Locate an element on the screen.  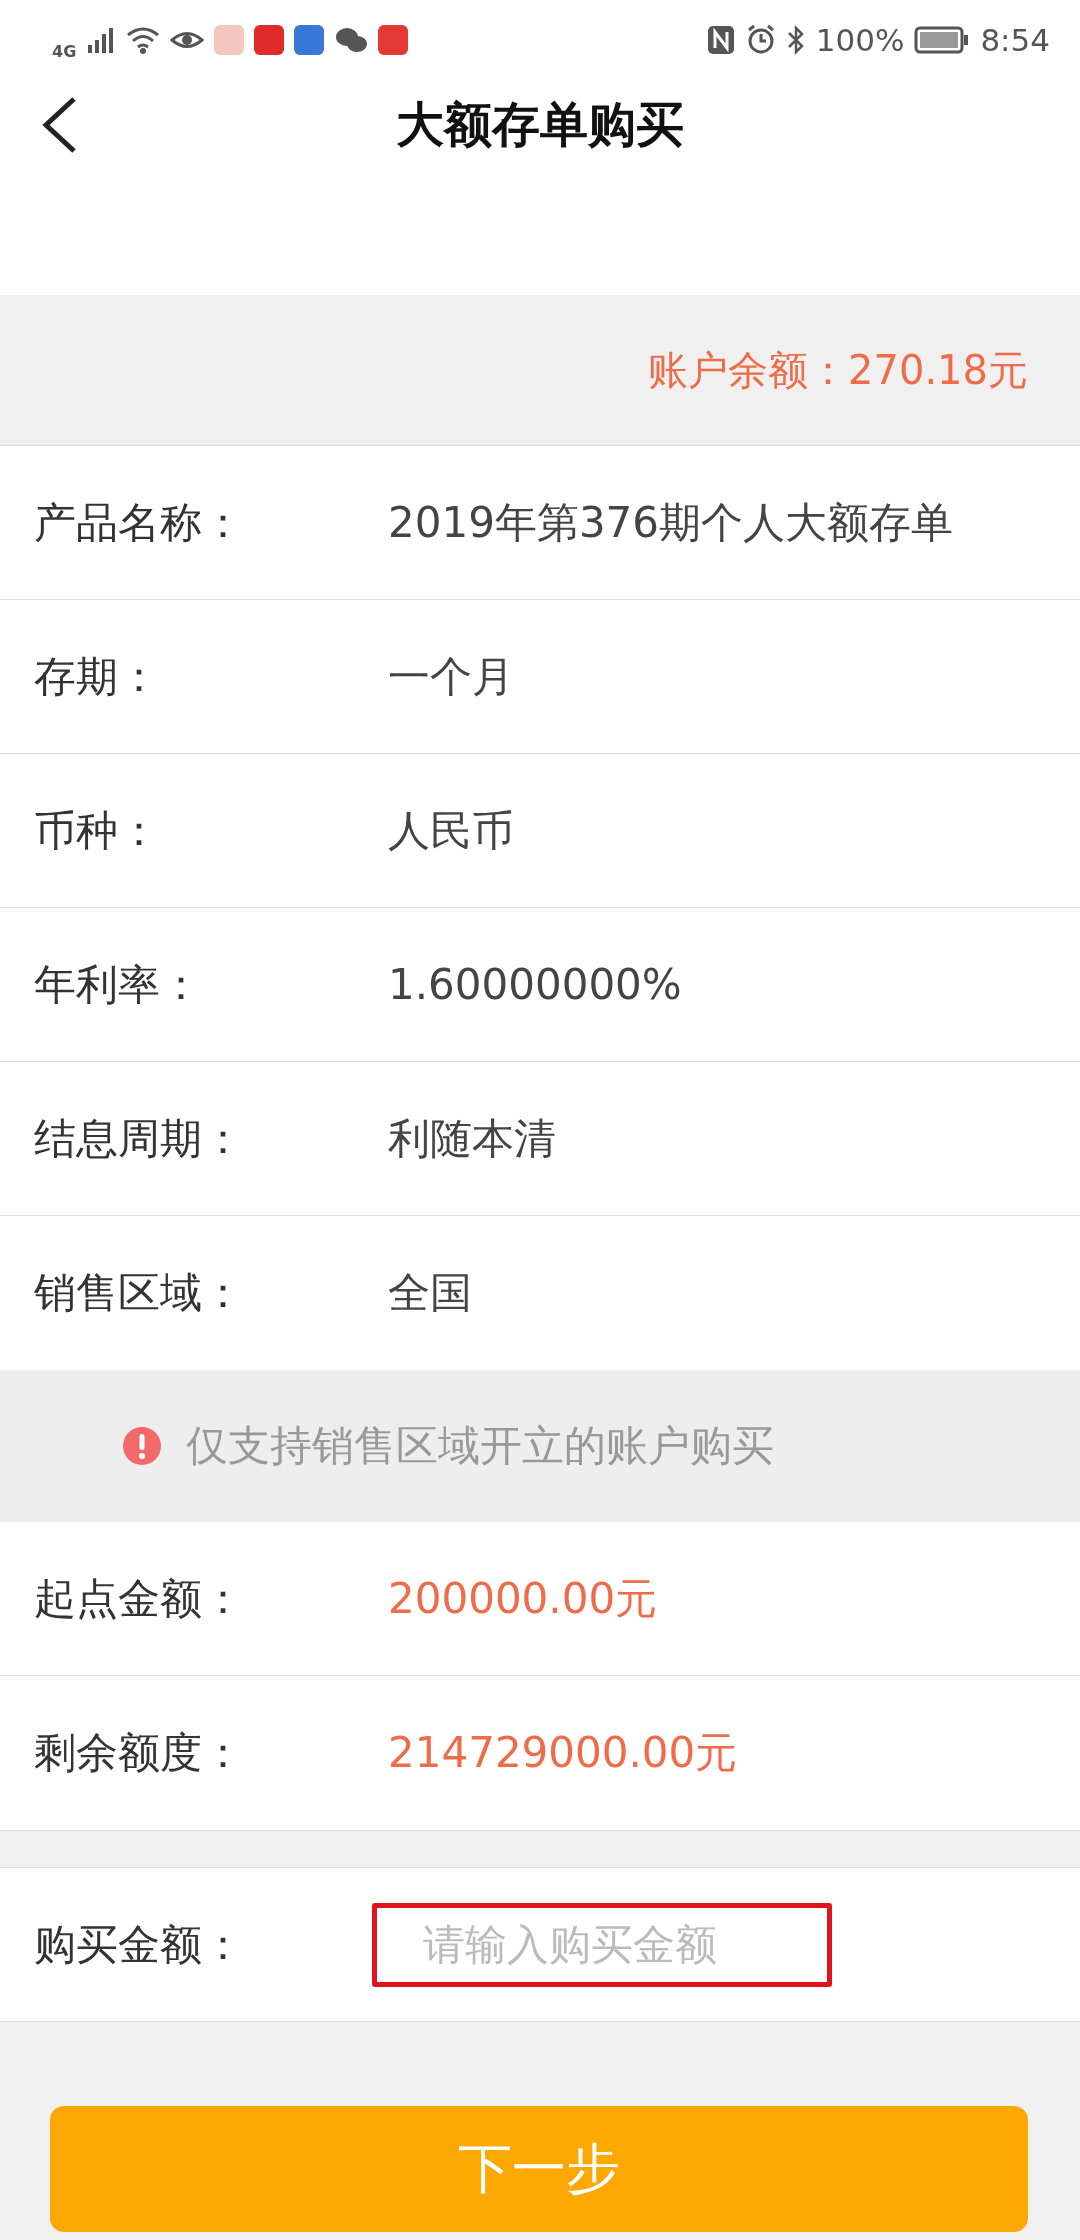
field-value: 人民币 is located at coordinates (451, 830).